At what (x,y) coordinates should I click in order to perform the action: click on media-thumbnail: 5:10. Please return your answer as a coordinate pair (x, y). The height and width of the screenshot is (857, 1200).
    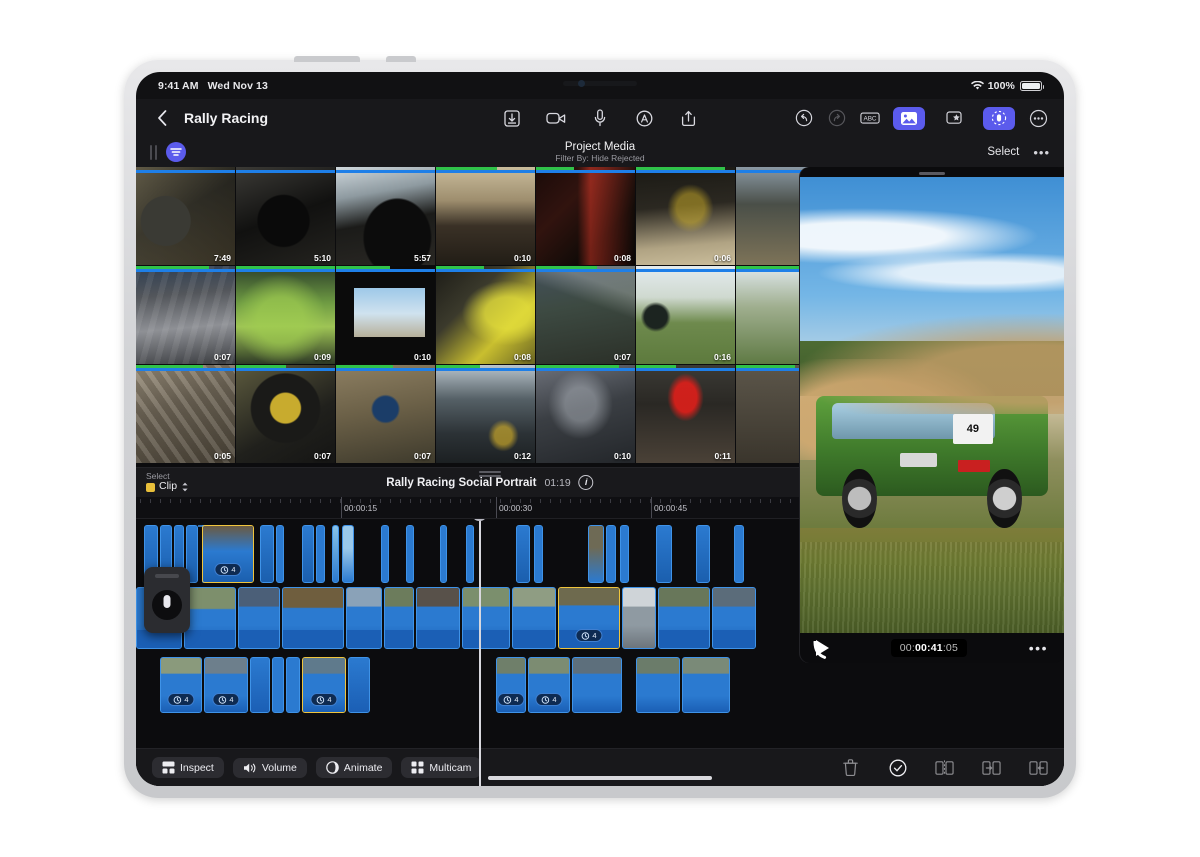
    Looking at the image, I should click on (285, 216).